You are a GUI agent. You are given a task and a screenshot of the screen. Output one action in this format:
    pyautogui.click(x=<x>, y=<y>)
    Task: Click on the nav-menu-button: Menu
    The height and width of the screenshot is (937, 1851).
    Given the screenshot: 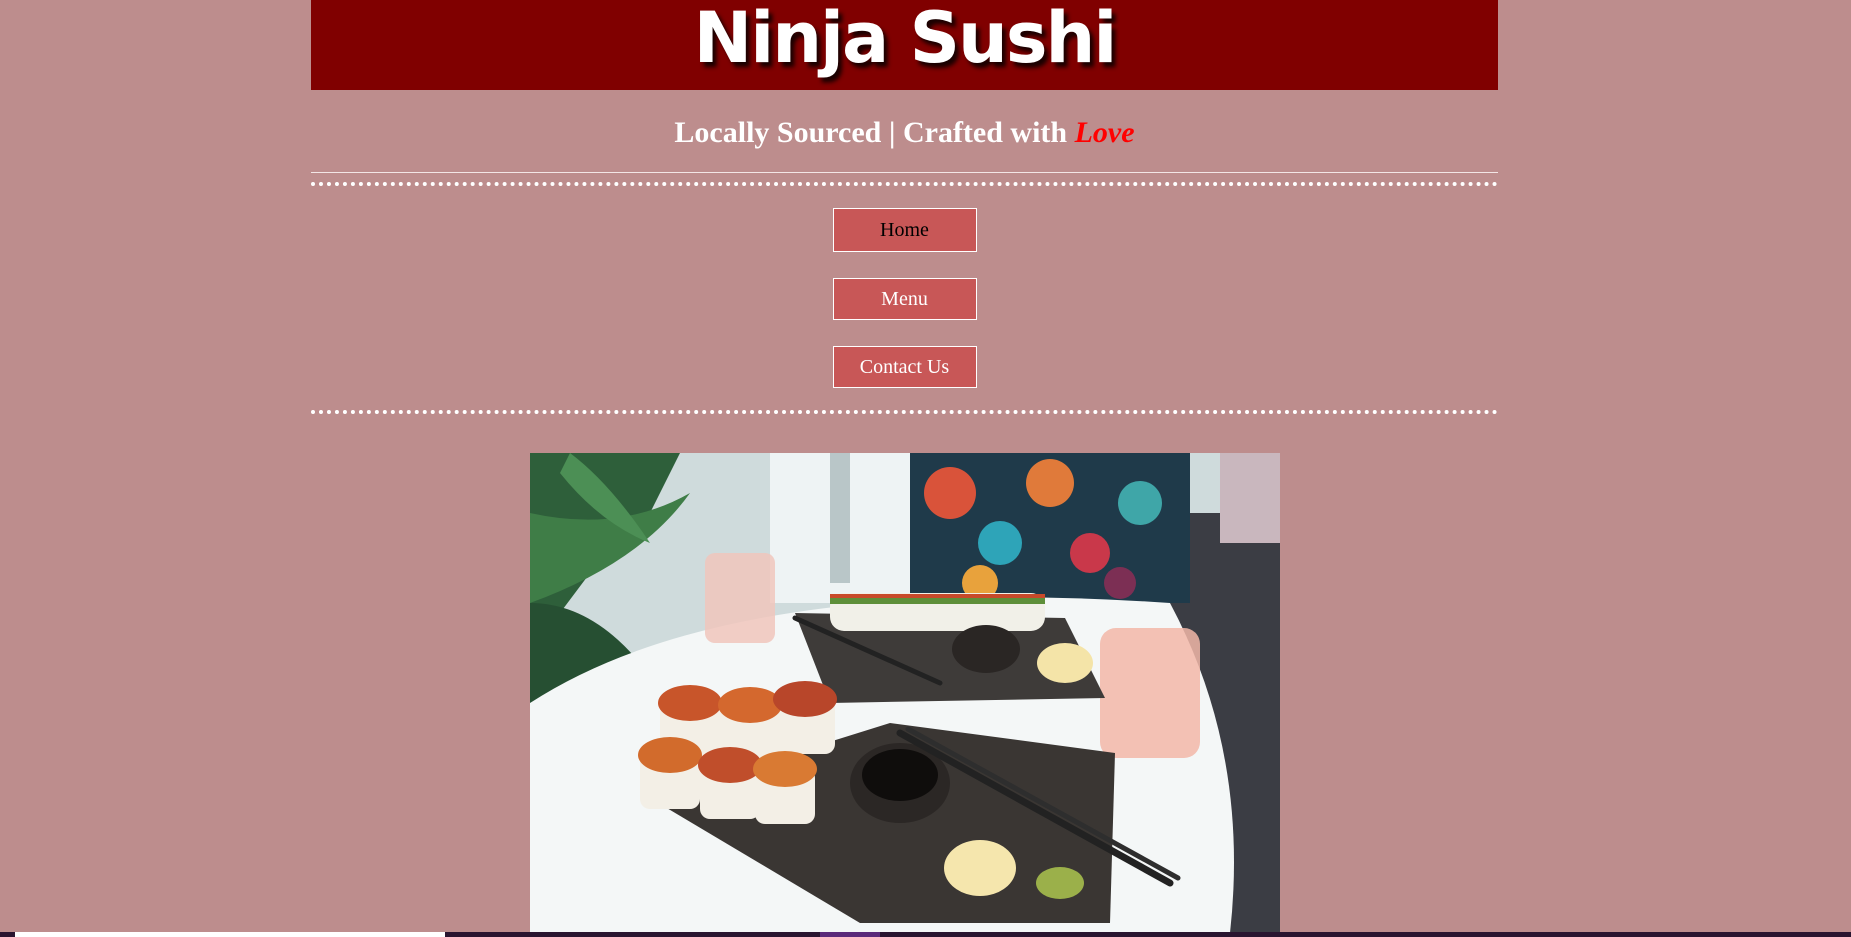 What is the action you would take?
    pyautogui.click(x=904, y=299)
    